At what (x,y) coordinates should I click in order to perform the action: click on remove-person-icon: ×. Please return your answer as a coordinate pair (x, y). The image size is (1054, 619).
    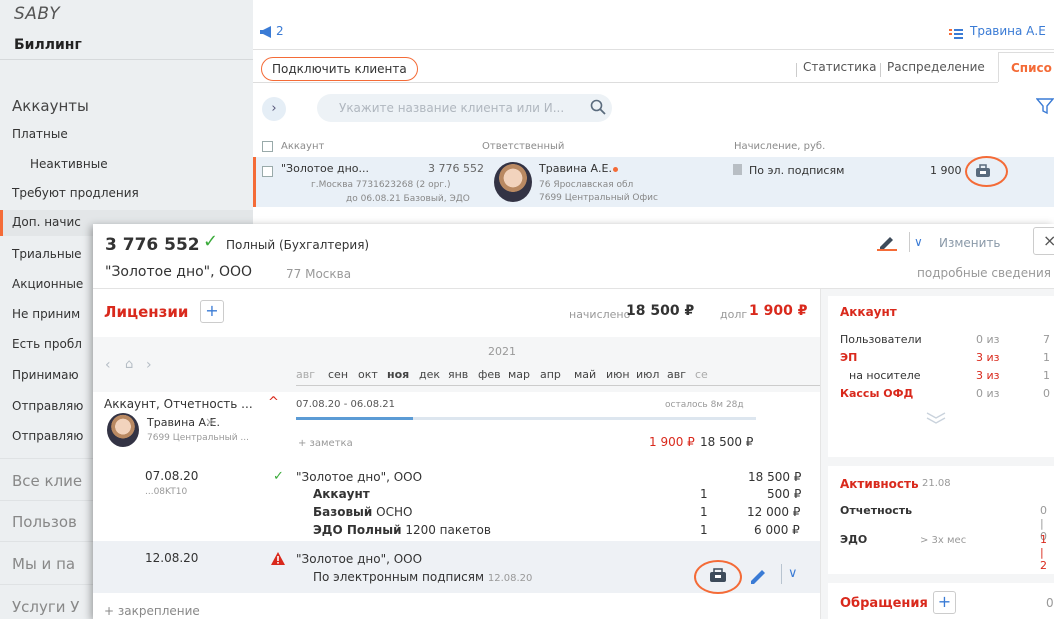
    Looking at the image, I should click on (210, 422).